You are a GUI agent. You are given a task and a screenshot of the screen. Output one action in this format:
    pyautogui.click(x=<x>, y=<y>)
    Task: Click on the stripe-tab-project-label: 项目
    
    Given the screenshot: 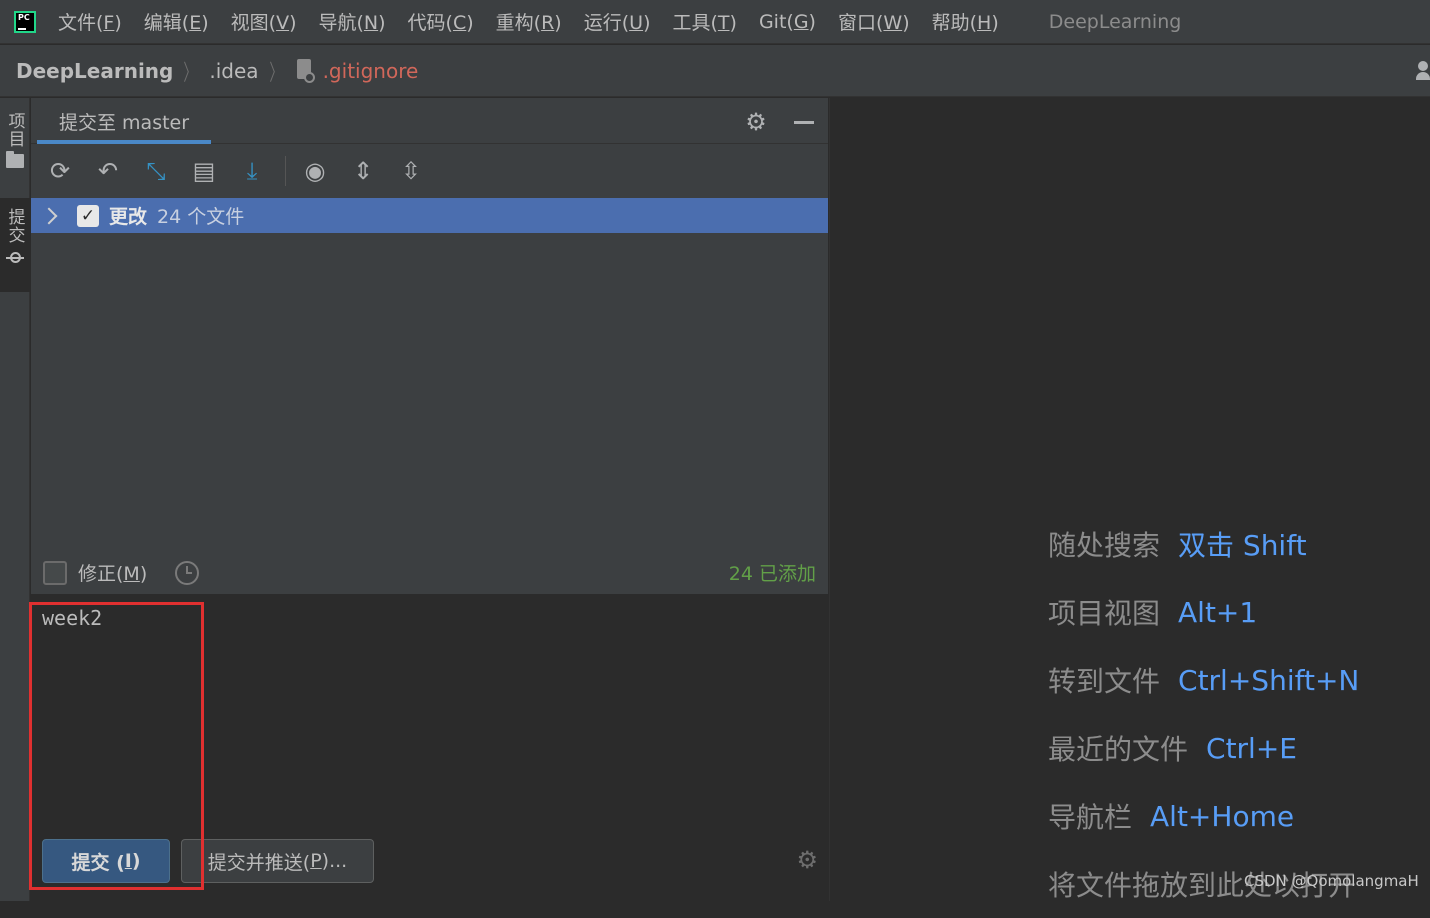 What is the action you would take?
    pyautogui.click(x=14, y=130)
    